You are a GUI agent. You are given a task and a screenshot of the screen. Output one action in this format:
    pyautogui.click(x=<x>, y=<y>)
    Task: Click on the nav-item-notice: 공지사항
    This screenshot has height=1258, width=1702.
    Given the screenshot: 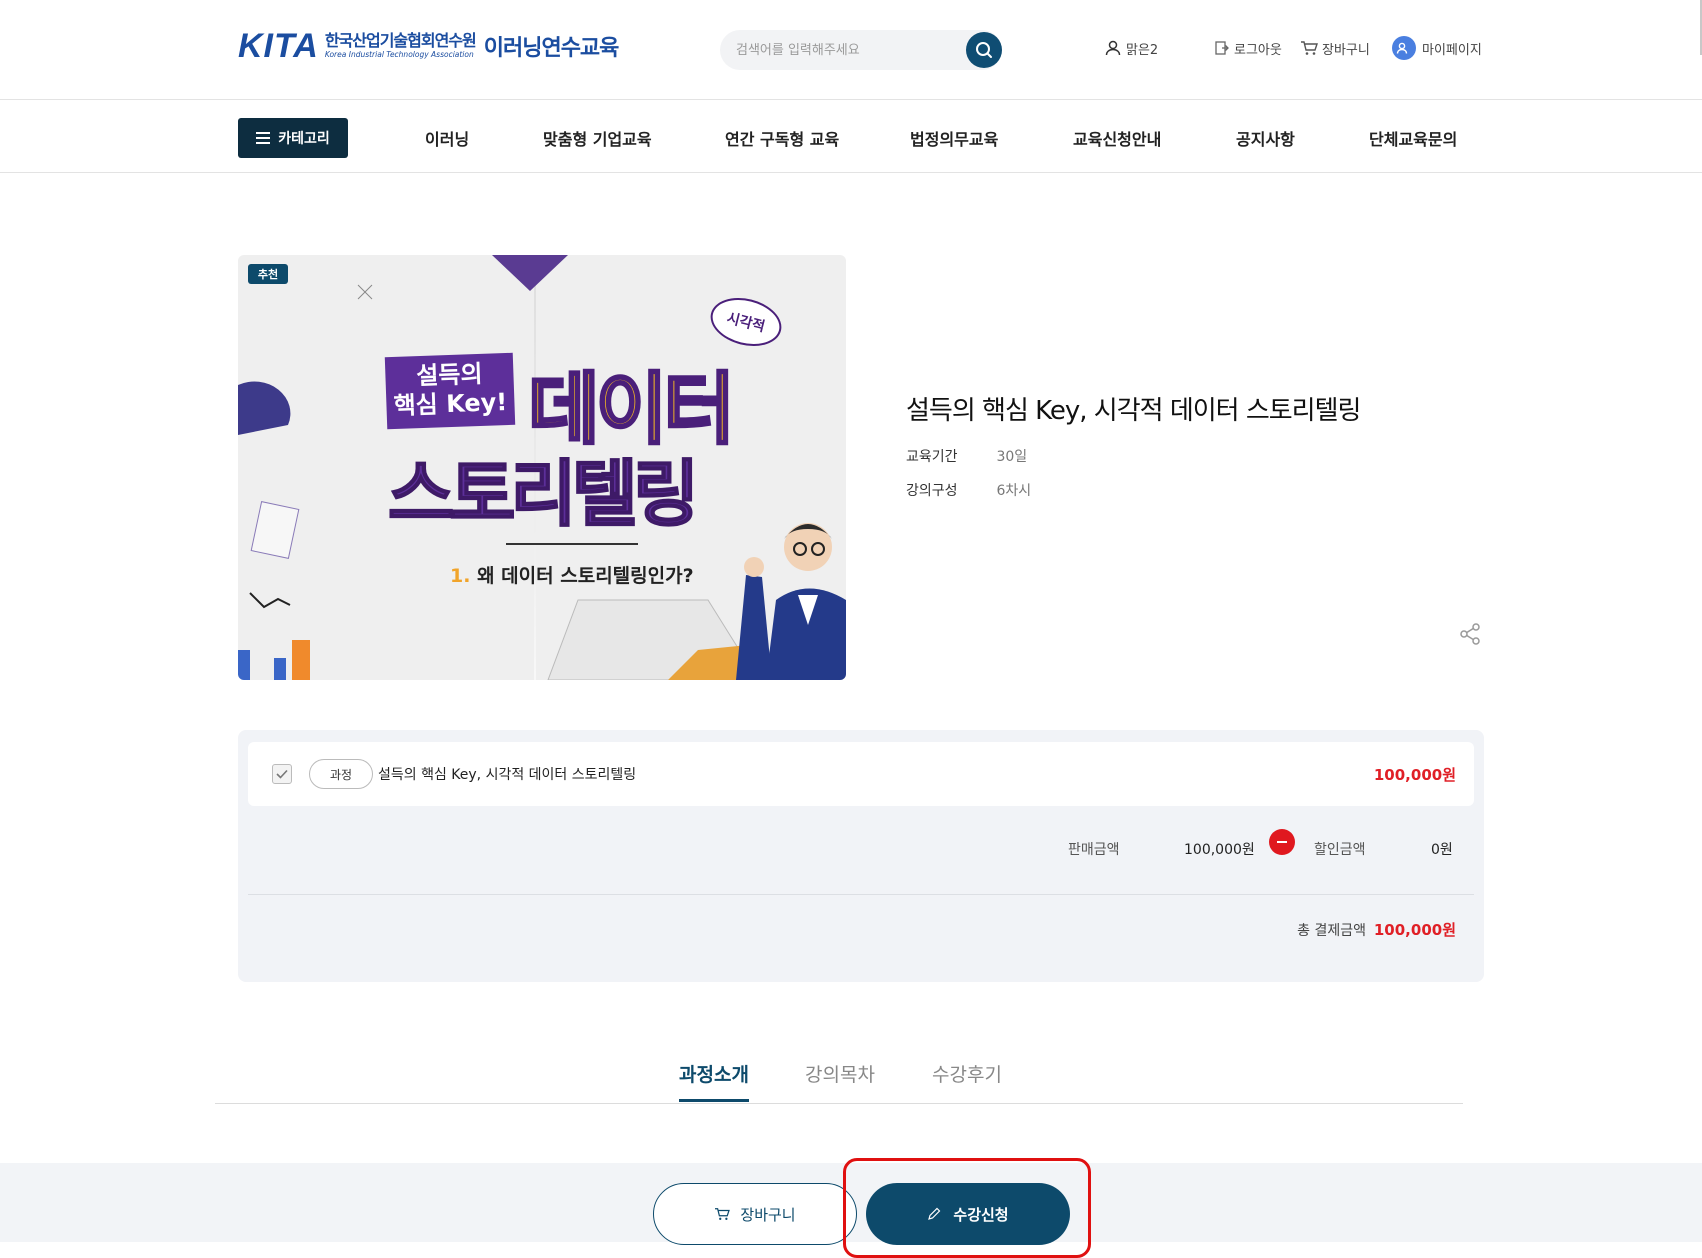 What is the action you would take?
    pyautogui.click(x=1265, y=138)
    